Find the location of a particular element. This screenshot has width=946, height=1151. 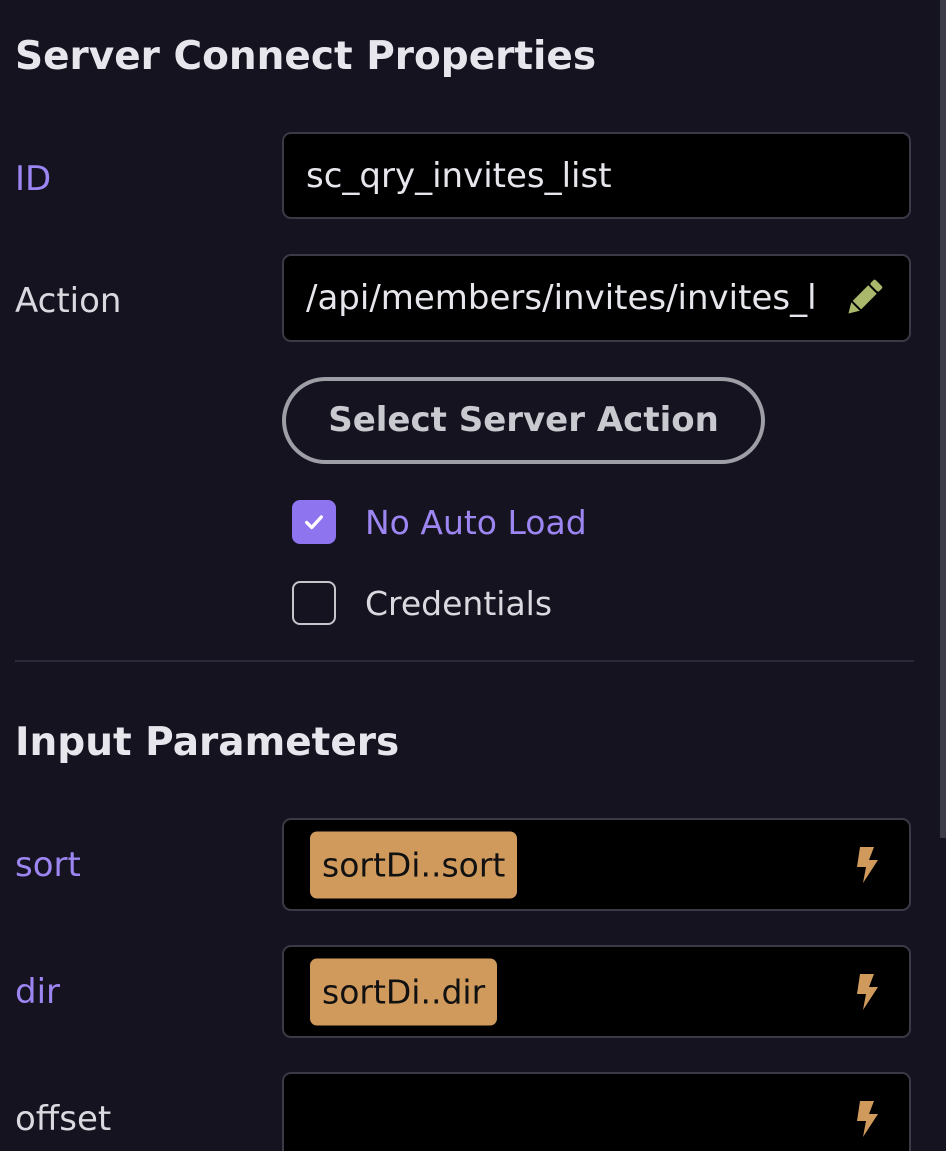

checkmark-icon is located at coordinates (314, 522).